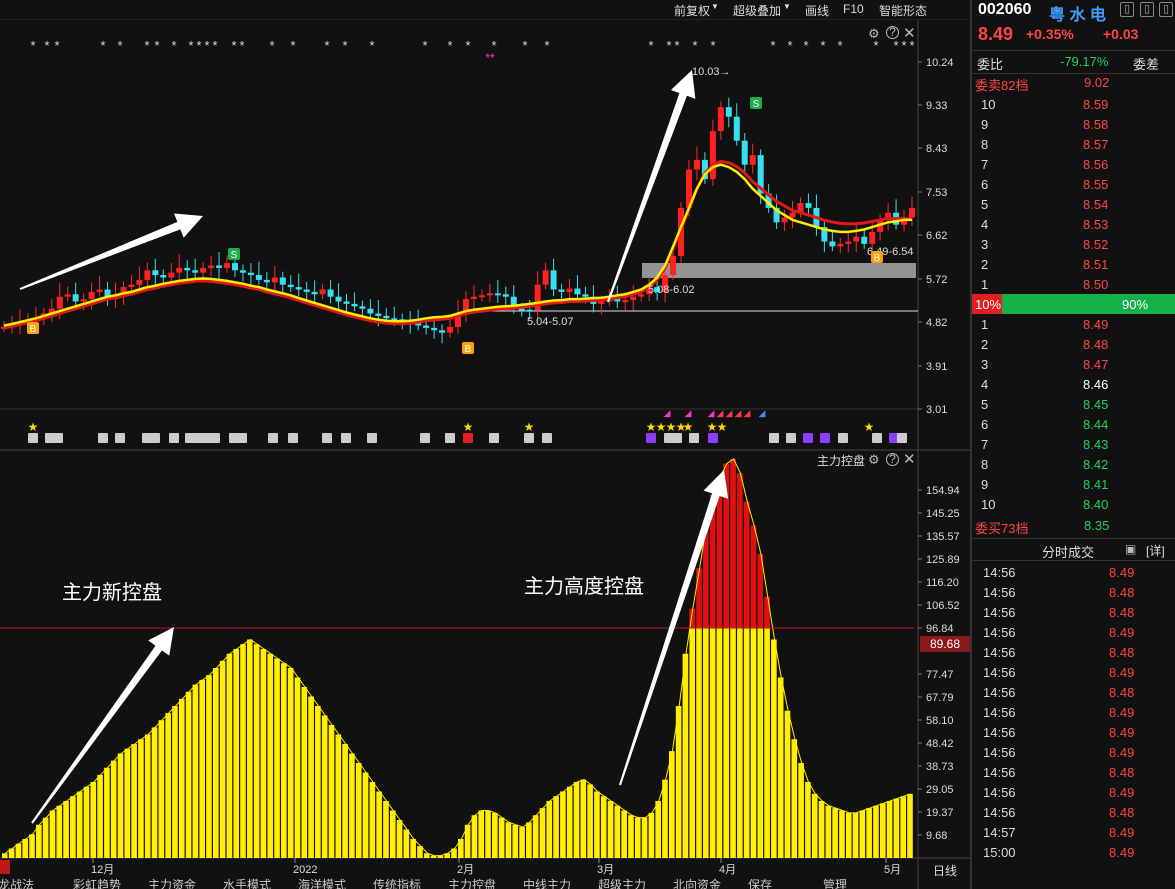  I want to click on toolbar-draw: 画线, so click(817, 10).